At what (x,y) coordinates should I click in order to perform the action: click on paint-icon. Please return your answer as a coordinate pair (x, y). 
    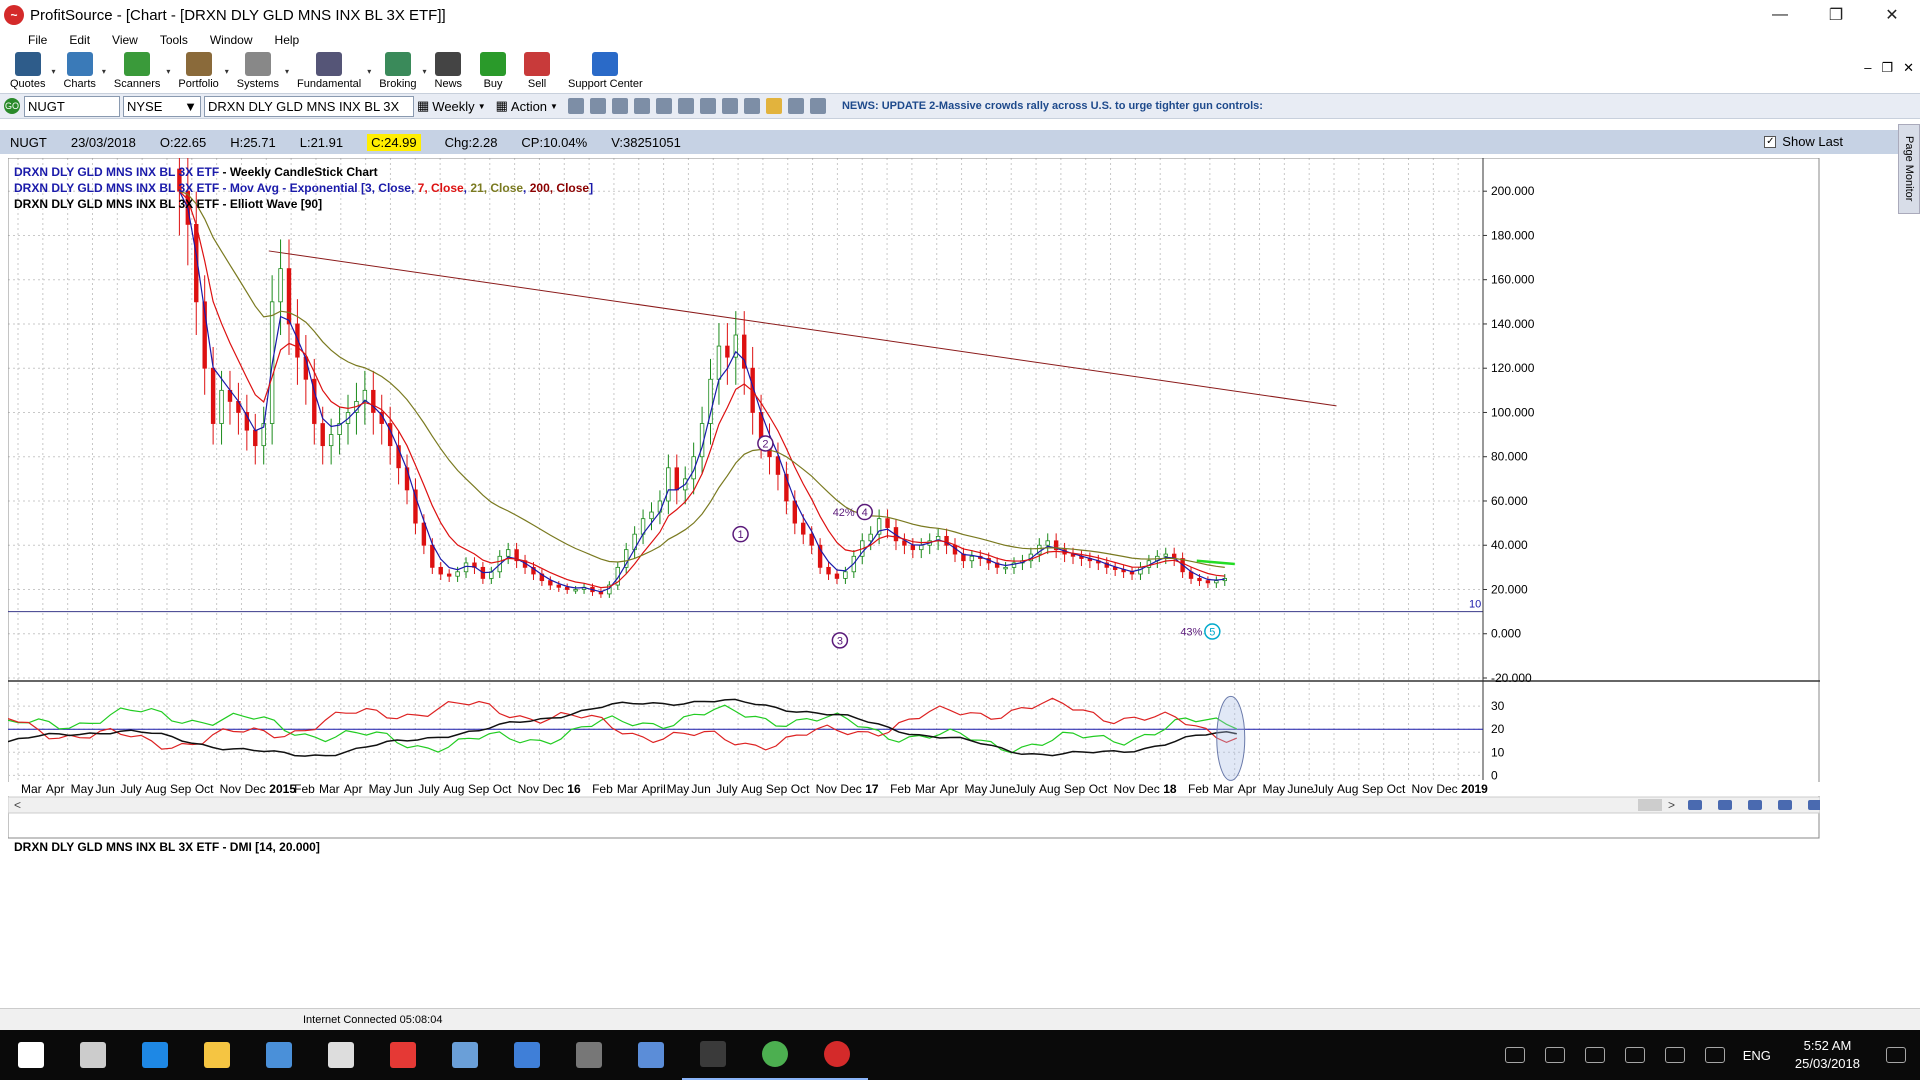
    Looking at the image, I should click on (465, 1055).